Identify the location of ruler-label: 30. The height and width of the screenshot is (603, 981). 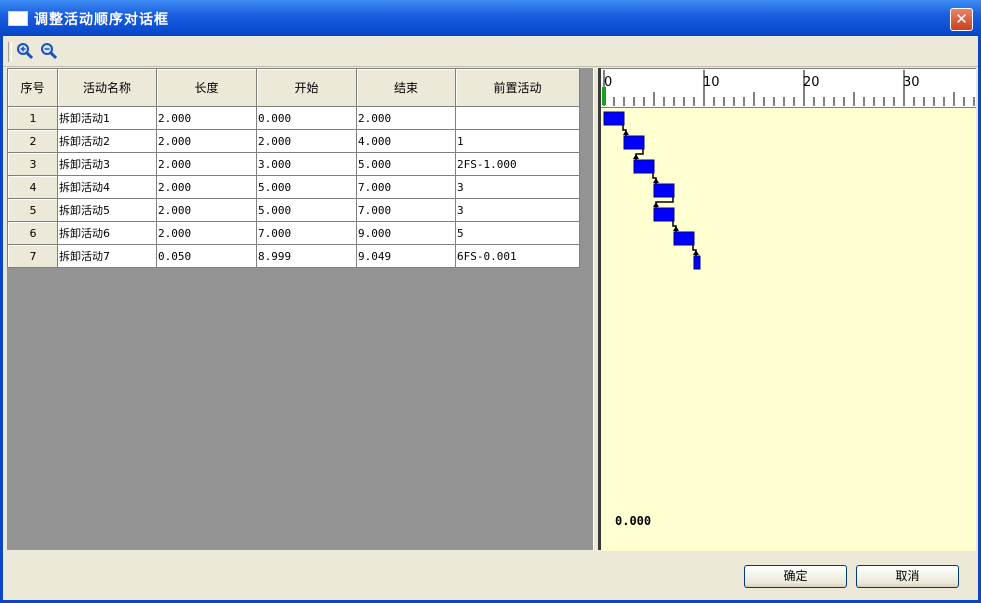
(911, 82).